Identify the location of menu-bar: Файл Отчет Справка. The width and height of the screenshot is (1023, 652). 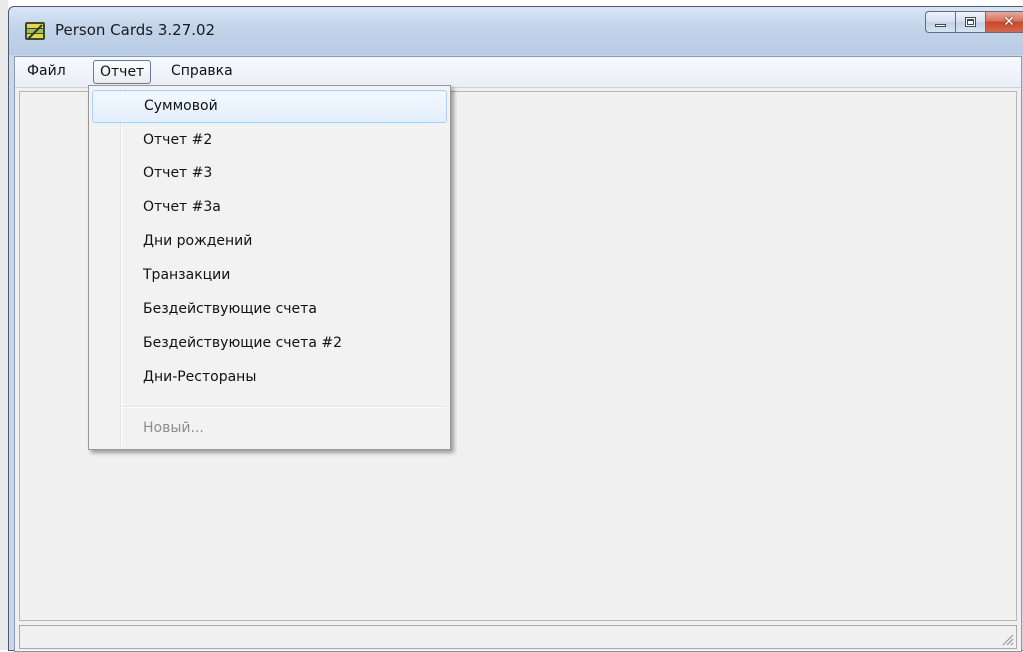
(518, 72).